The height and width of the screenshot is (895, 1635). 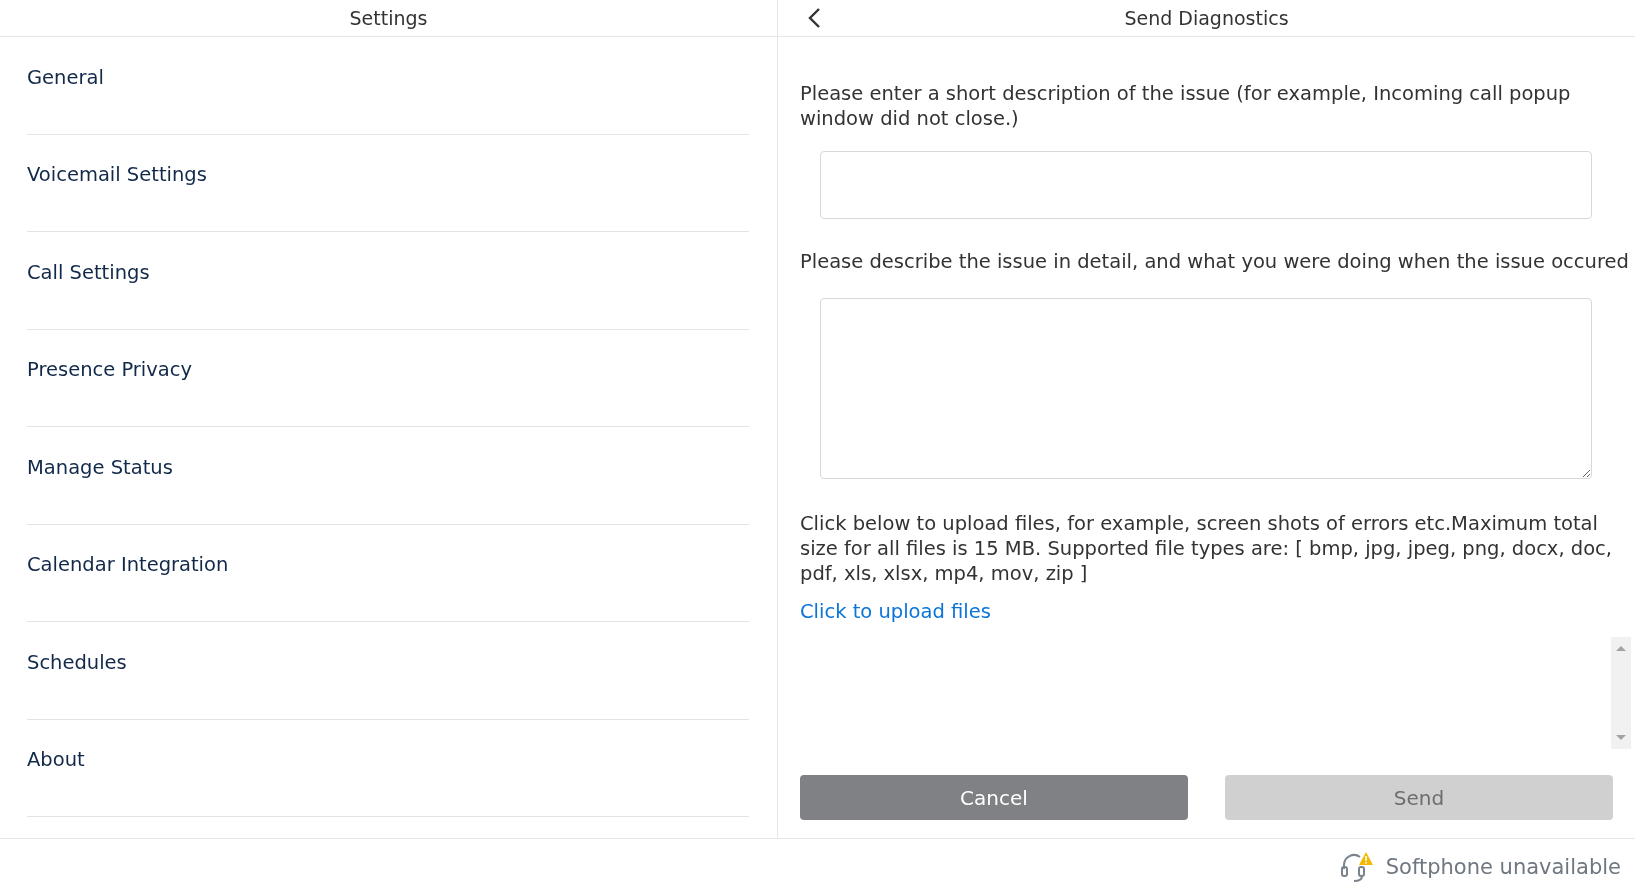 I want to click on details-field, so click(x=1206, y=388).